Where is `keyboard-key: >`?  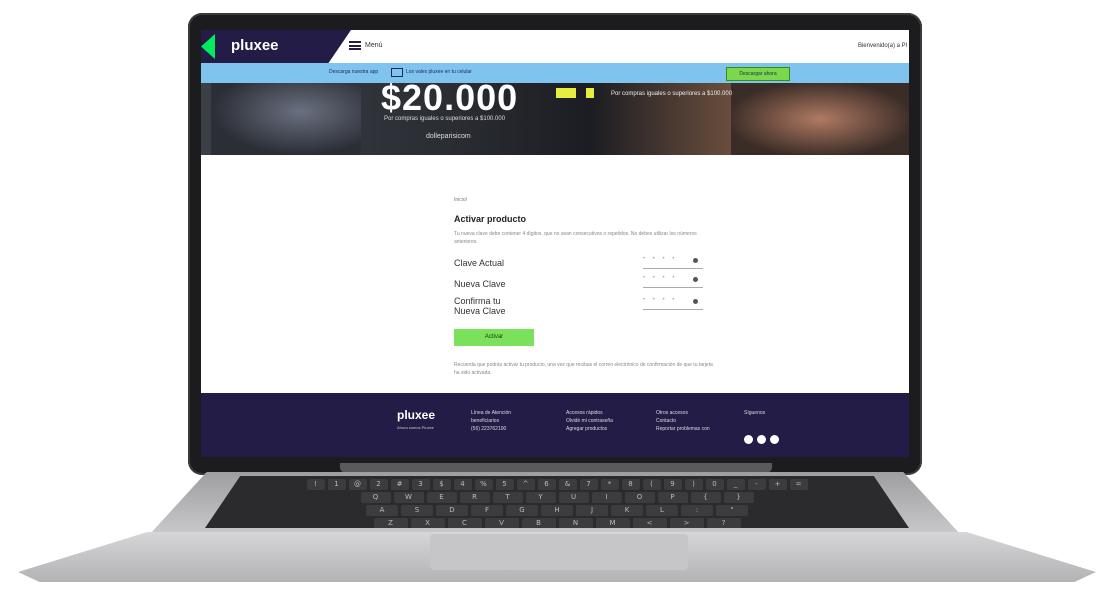 keyboard-key: > is located at coordinates (686, 523).